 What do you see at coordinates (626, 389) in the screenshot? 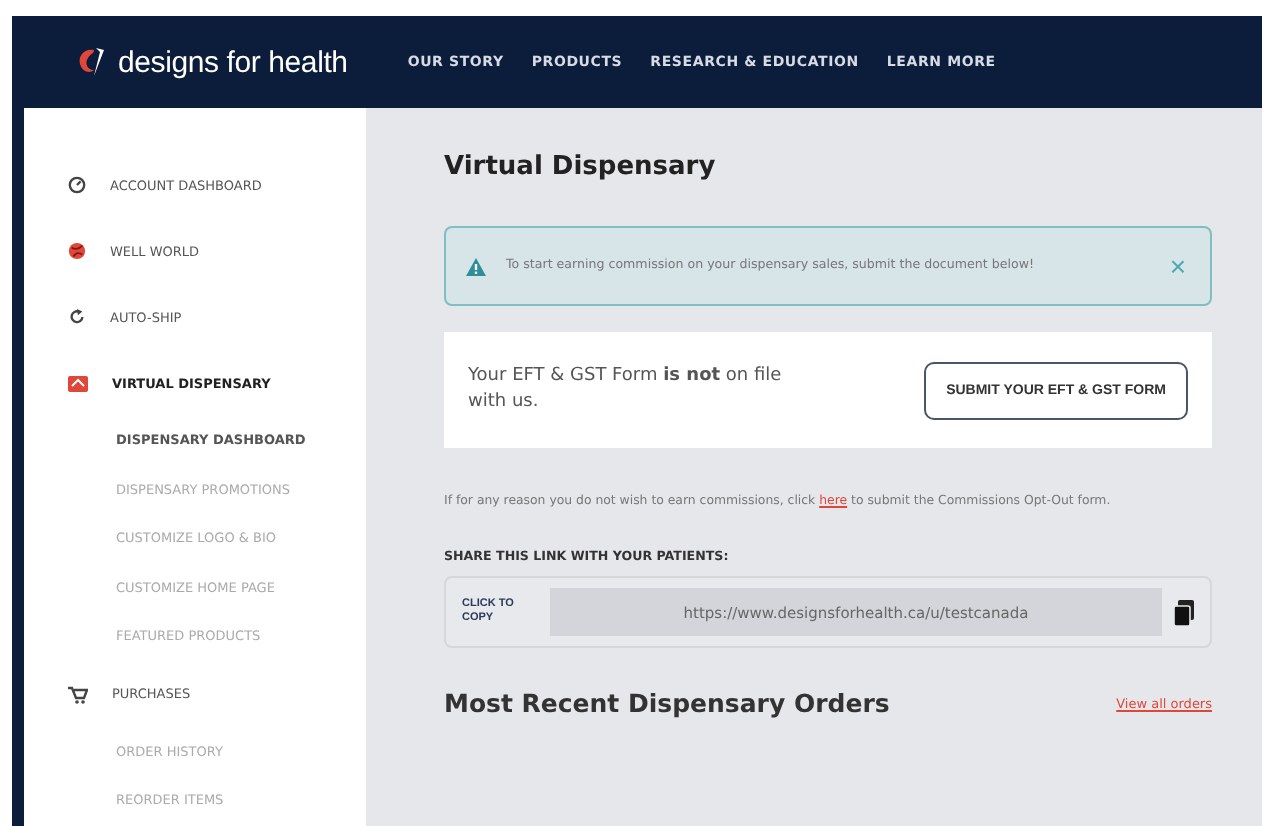
I see `form-status-text: Your EFT & GST Form is not on file with us.` at bounding box center [626, 389].